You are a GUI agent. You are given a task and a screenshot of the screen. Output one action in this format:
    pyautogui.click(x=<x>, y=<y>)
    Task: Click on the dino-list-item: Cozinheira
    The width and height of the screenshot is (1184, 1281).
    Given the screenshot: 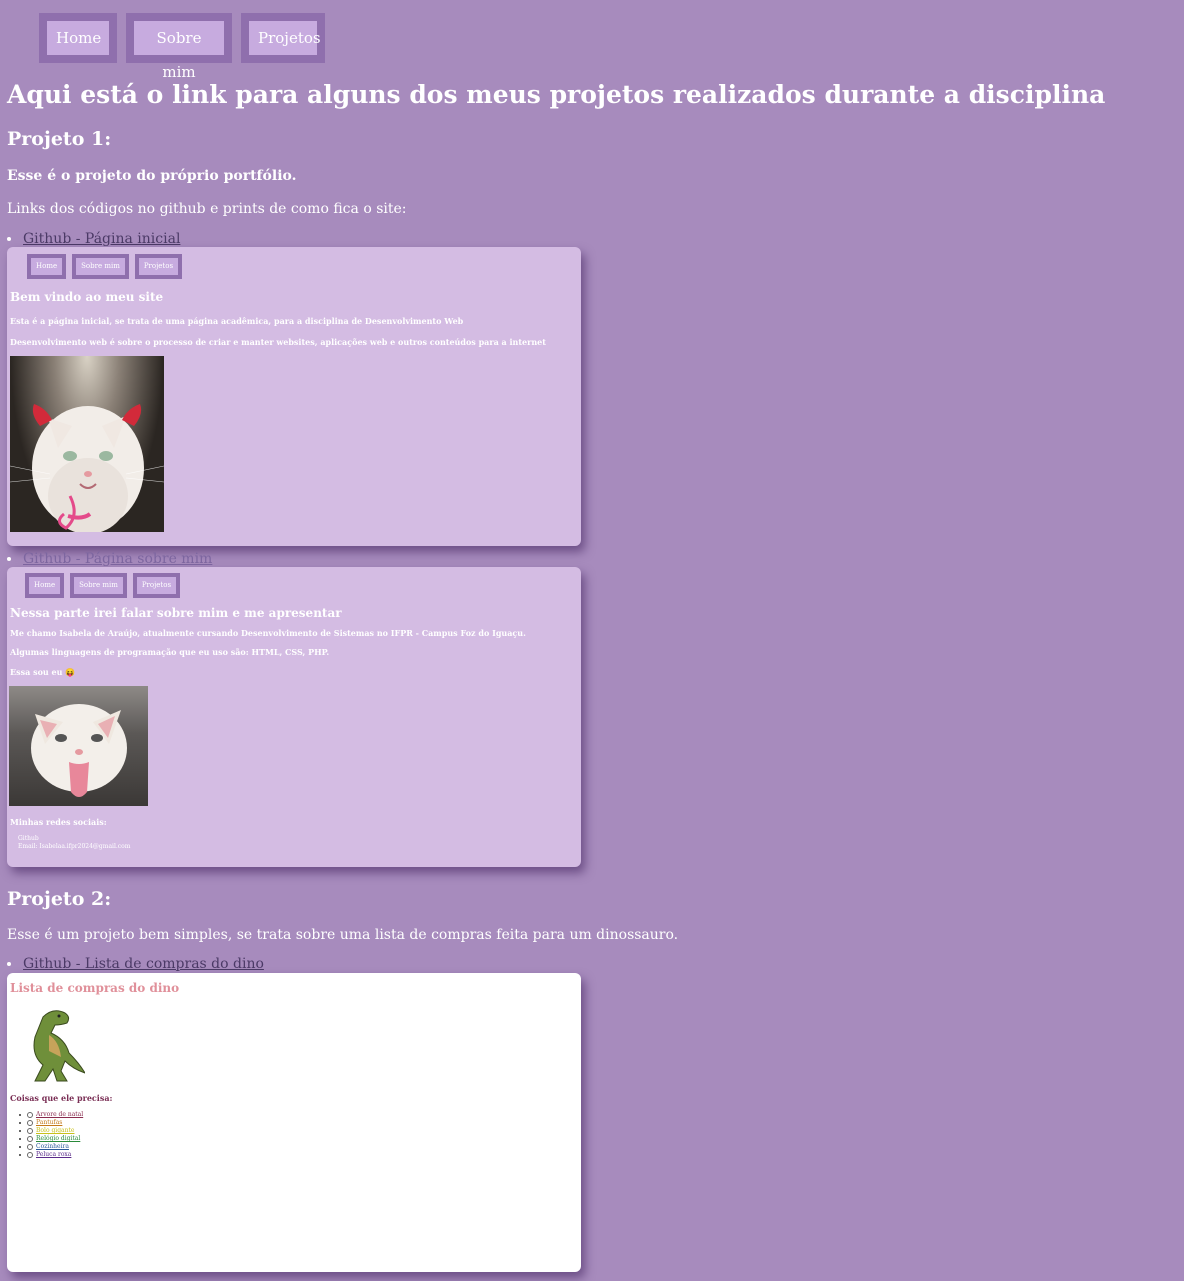 What is the action you would take?
    pyautogui.click(x=51, y=1147)
    